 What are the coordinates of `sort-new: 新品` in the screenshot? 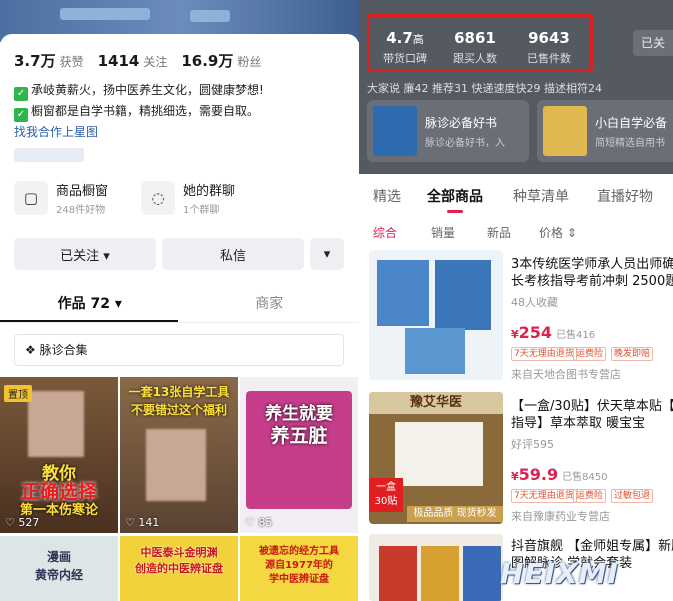 It's located at (499, 232).